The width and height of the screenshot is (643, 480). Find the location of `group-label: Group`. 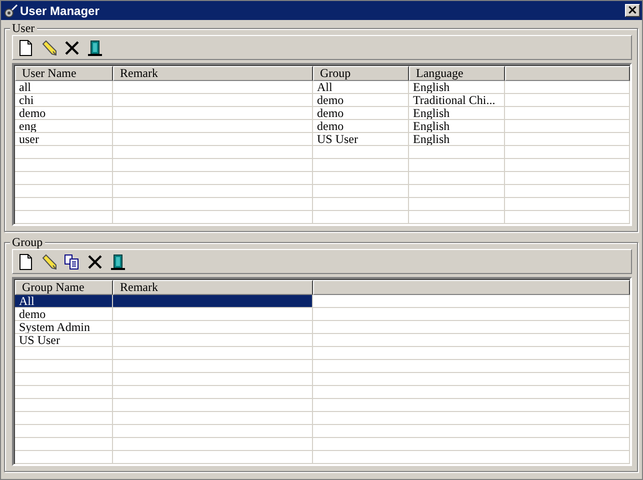

group-label: Group is located at coordinates (27, 242).